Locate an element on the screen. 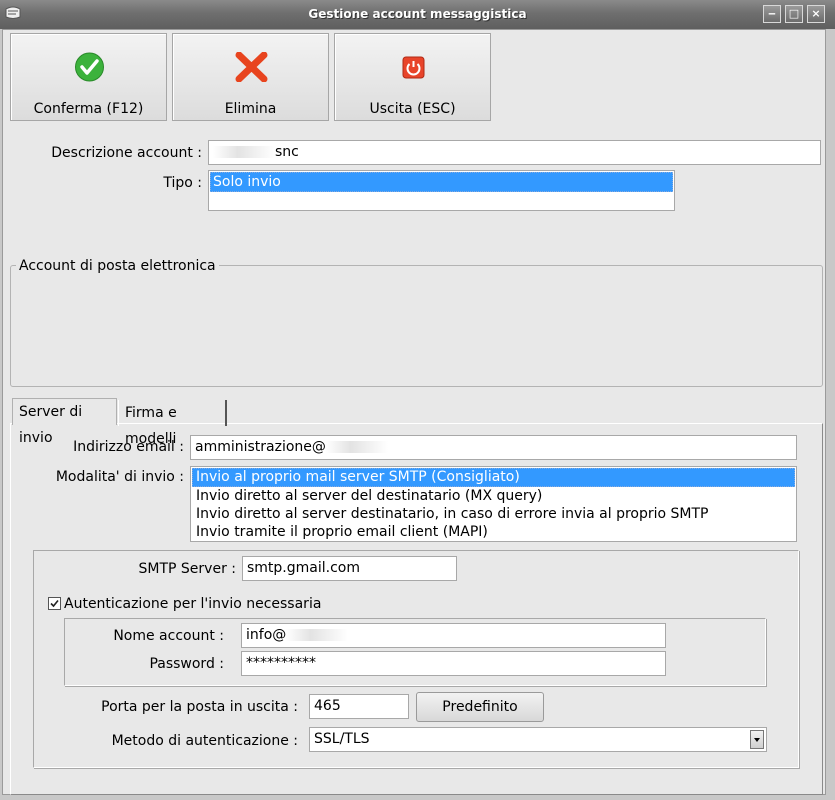 This screenshot has width=835, height=800. port-label: Porta per la posta in uscita : is located at coordinates (199, 707).